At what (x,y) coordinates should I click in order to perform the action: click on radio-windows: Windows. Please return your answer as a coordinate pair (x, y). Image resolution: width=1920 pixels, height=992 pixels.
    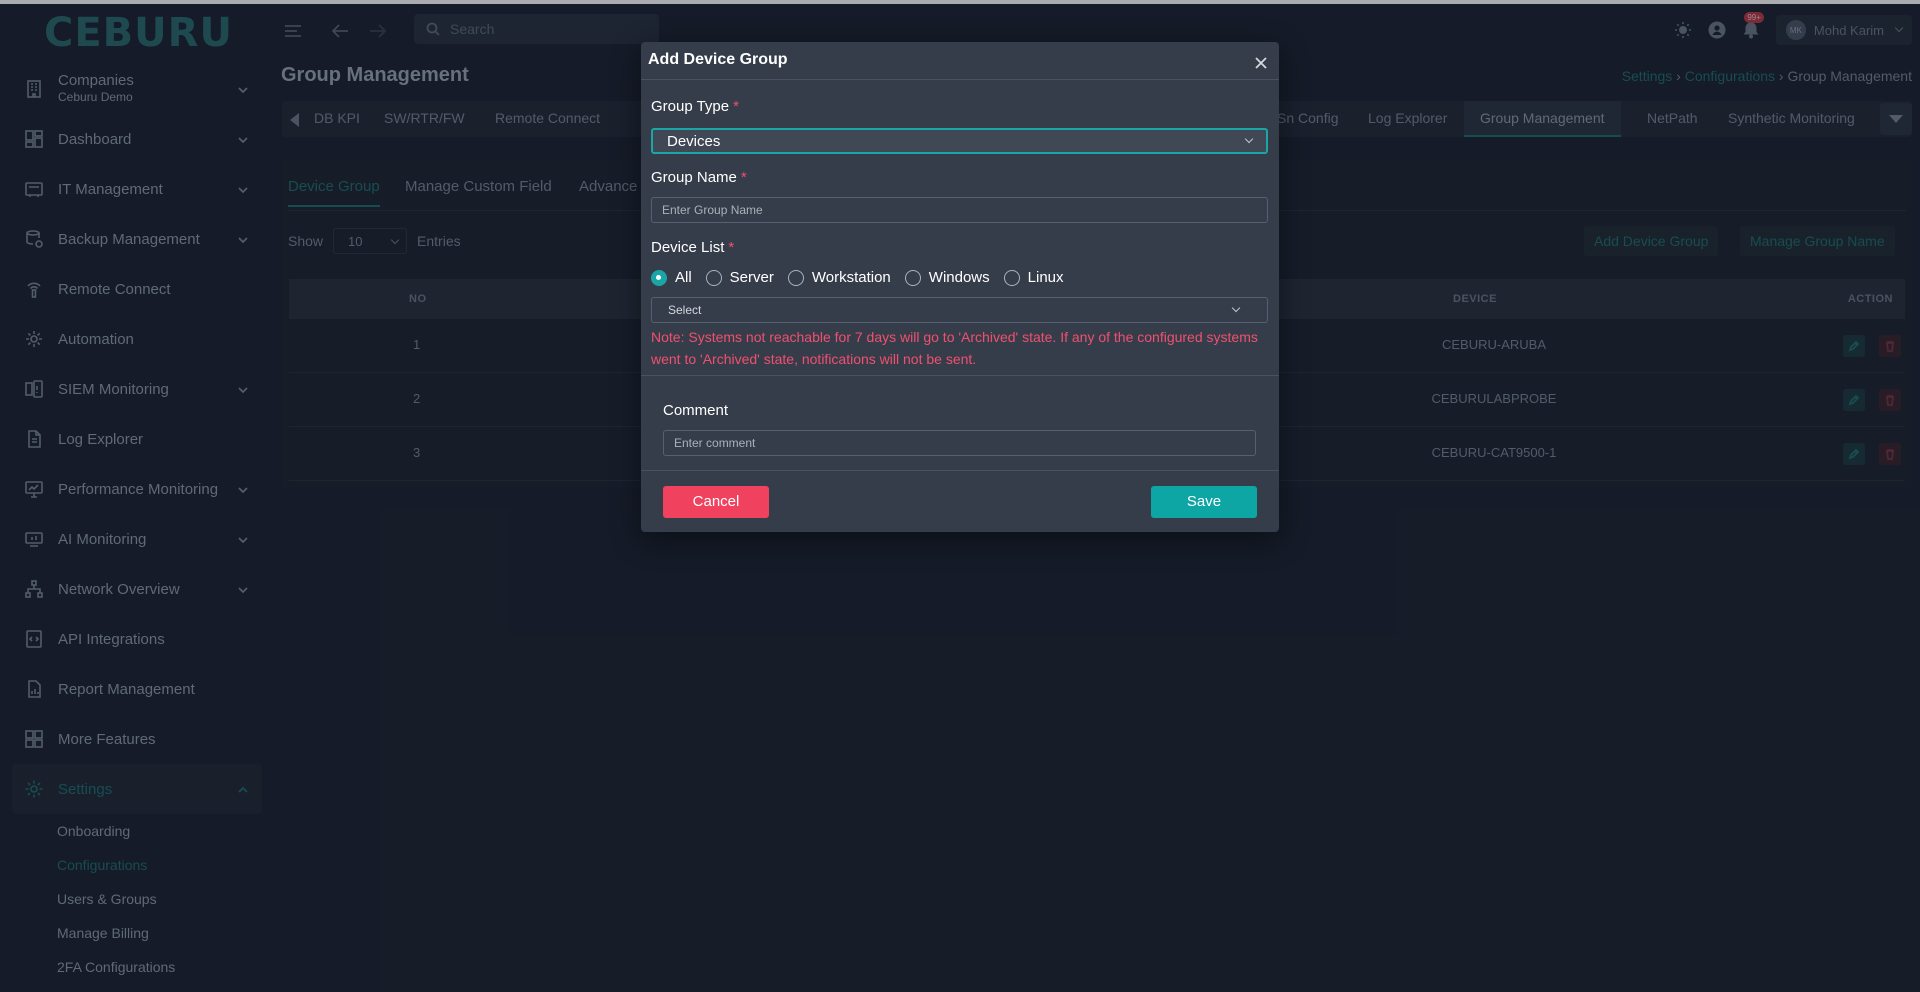
    Looking at the image, I should click on (947, 277).